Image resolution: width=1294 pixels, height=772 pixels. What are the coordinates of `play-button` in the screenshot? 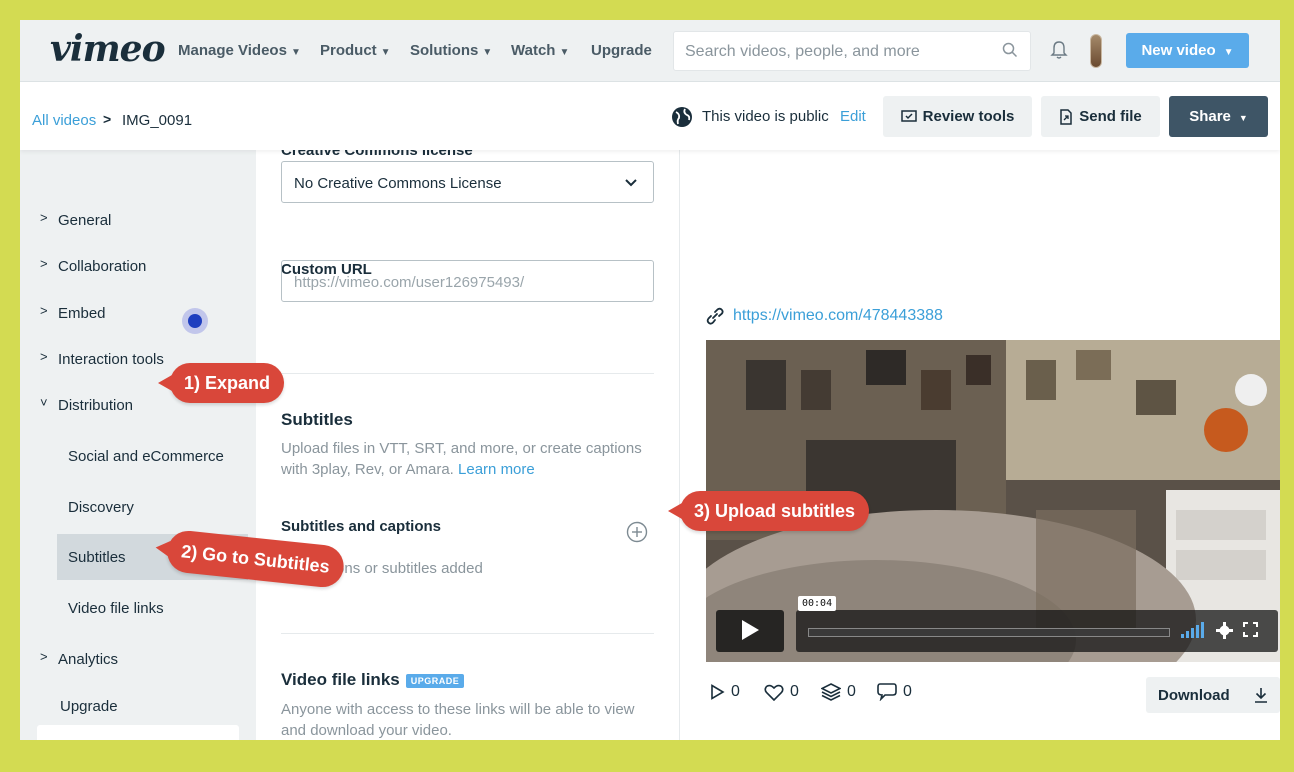 It's located at (750, 631).